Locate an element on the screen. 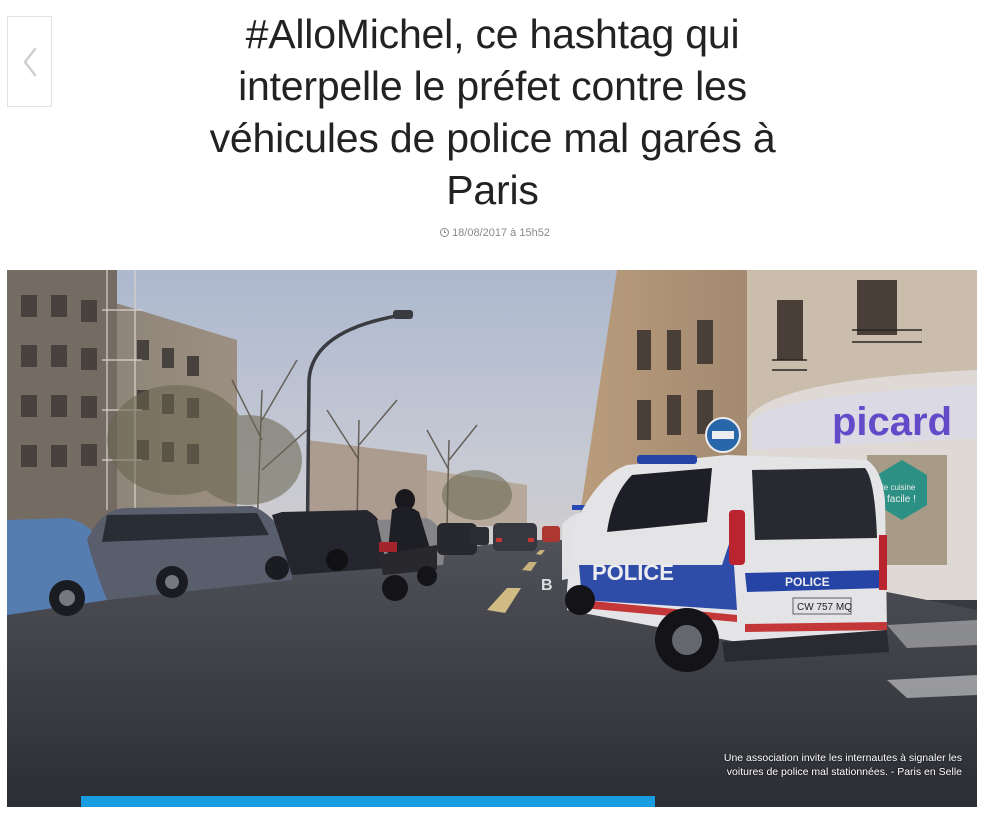  article-date: 18/08/2017 à 15h52 is located at coordinates (501, 233).